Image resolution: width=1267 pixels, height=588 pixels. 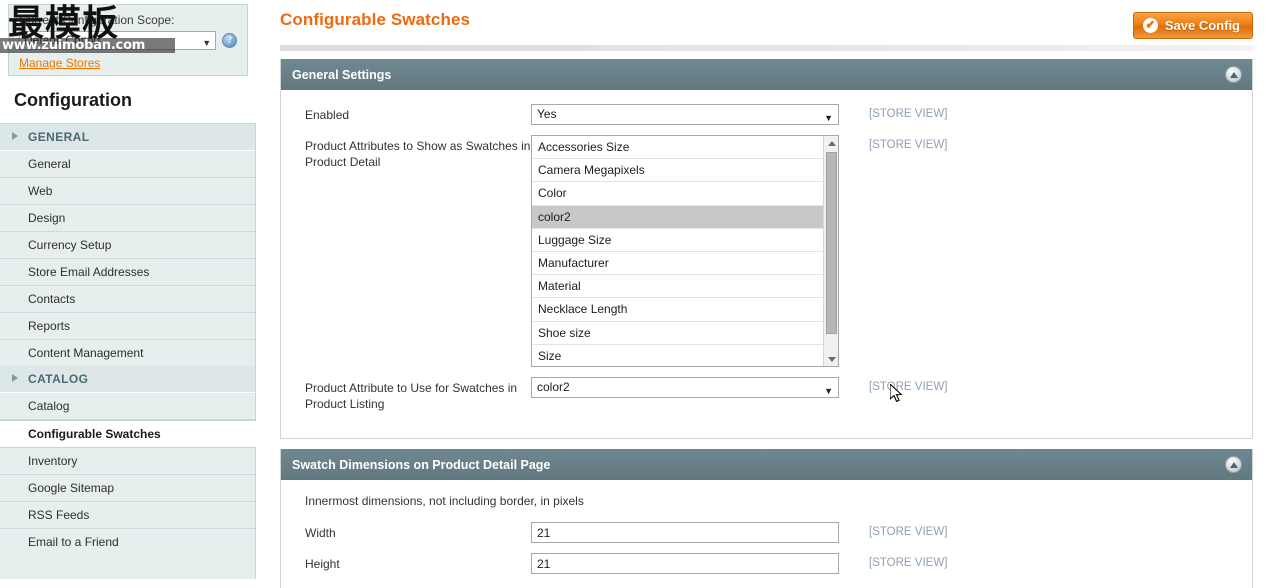 I want to click on sidebar-item-reports: Reports, so click(x=127, y=326).